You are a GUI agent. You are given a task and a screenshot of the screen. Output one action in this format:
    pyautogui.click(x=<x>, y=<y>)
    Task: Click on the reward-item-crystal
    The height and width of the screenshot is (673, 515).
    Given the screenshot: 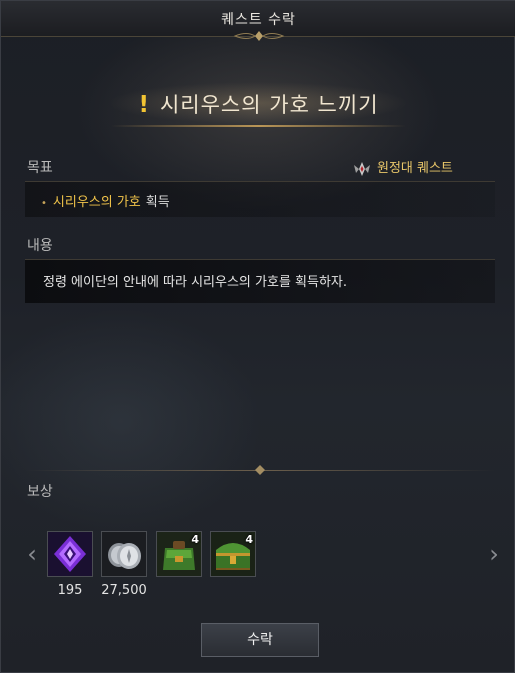 What is the action you would take?
    pyautogui.click(x=70, y=554)
    